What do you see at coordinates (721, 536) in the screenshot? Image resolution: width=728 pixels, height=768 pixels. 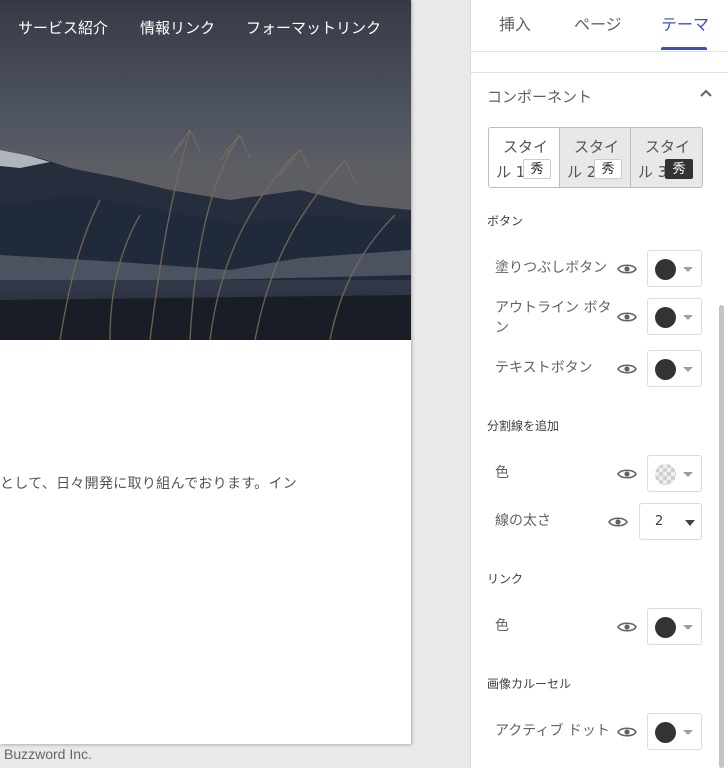 I see `panel-scrollbar` at bounding box center [721, 536].